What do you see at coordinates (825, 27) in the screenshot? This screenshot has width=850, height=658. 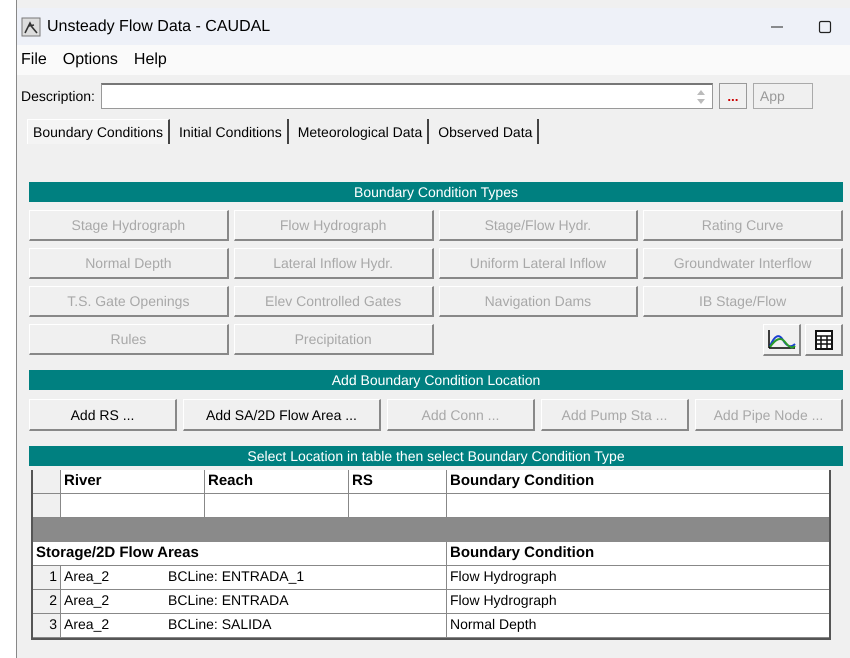 I see `maximize-icon` at bounding box center [825, 27].